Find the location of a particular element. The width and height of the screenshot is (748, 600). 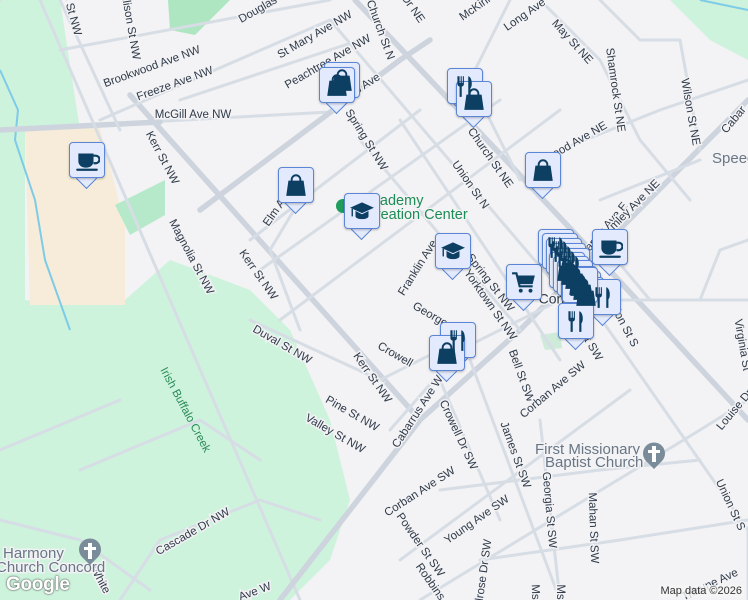

street-label: Mahan St SW is located at coordinates (593, 527).